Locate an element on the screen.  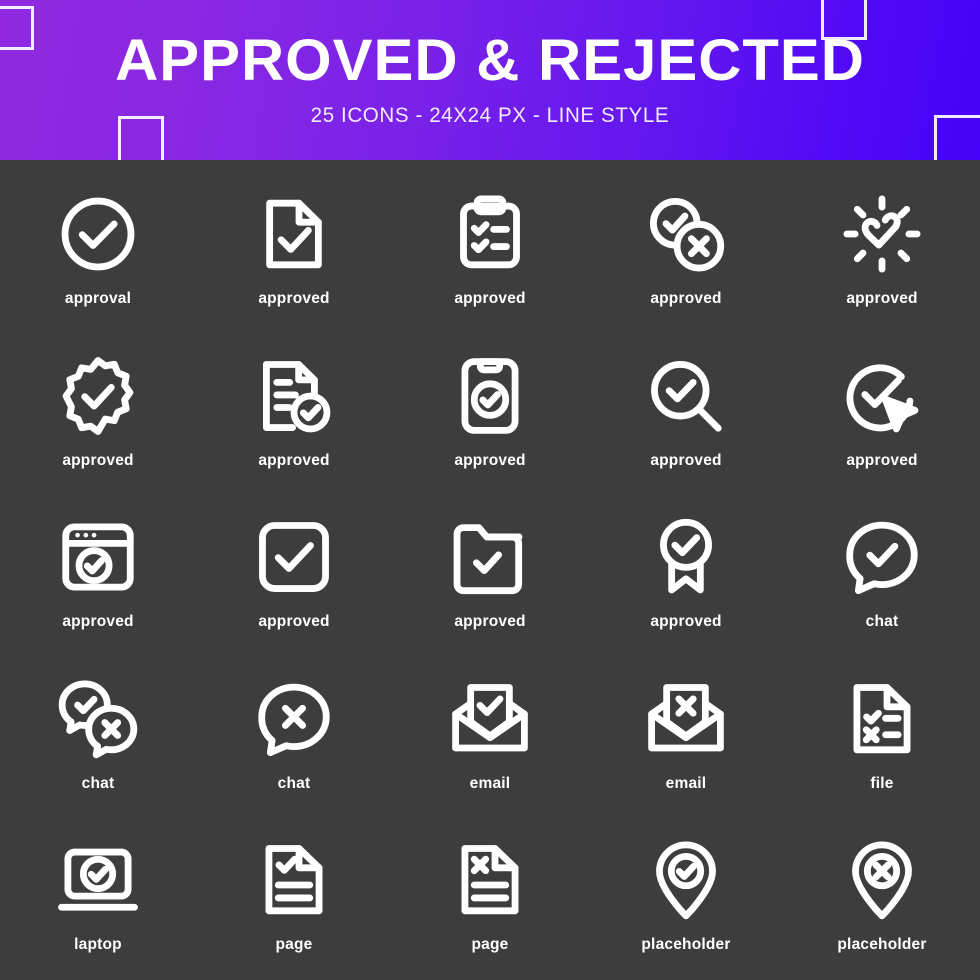
page-title: APPROVED & REJECTED is located at coordinates (490, 60).